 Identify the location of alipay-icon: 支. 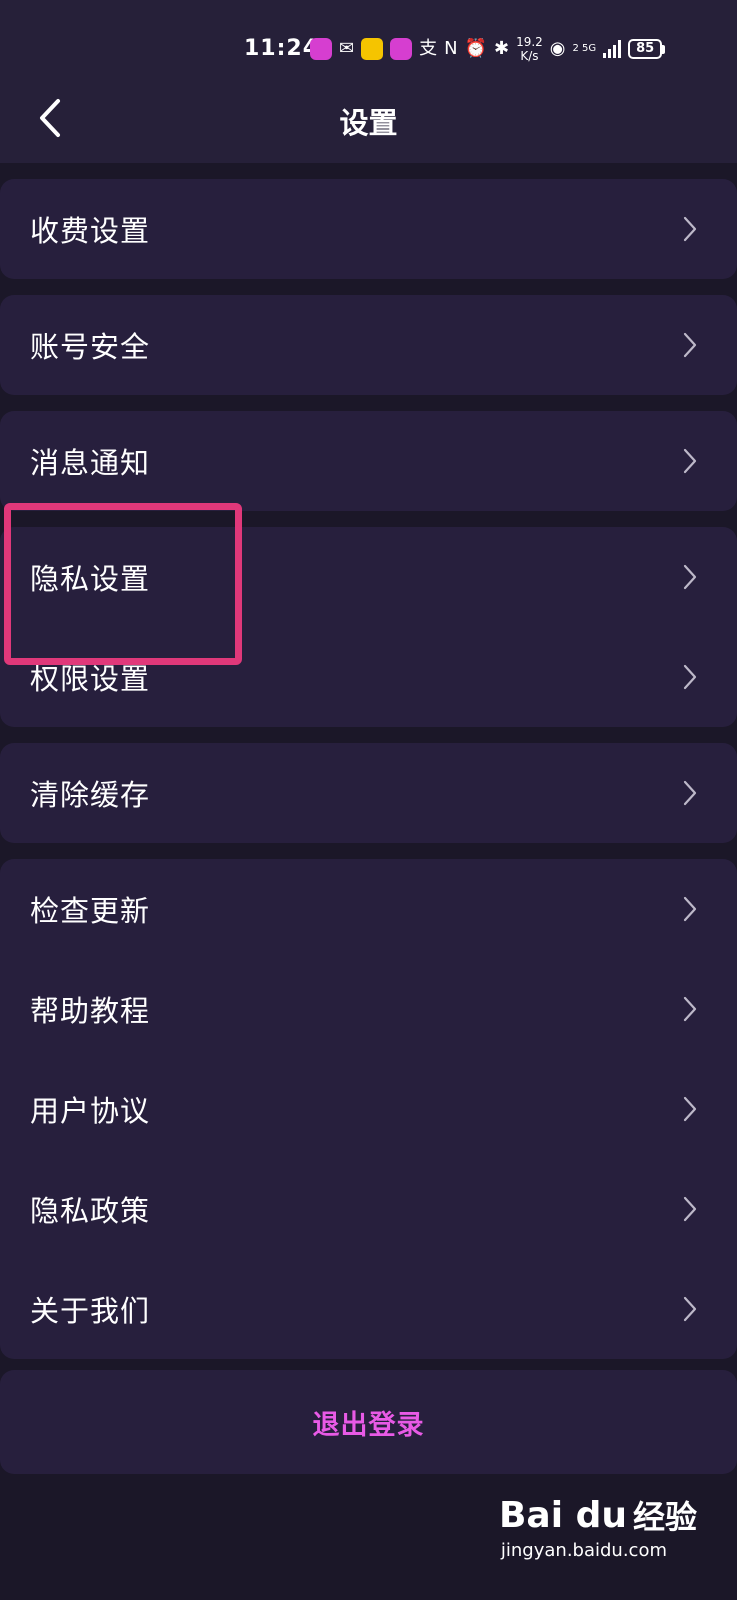
(428, 48).